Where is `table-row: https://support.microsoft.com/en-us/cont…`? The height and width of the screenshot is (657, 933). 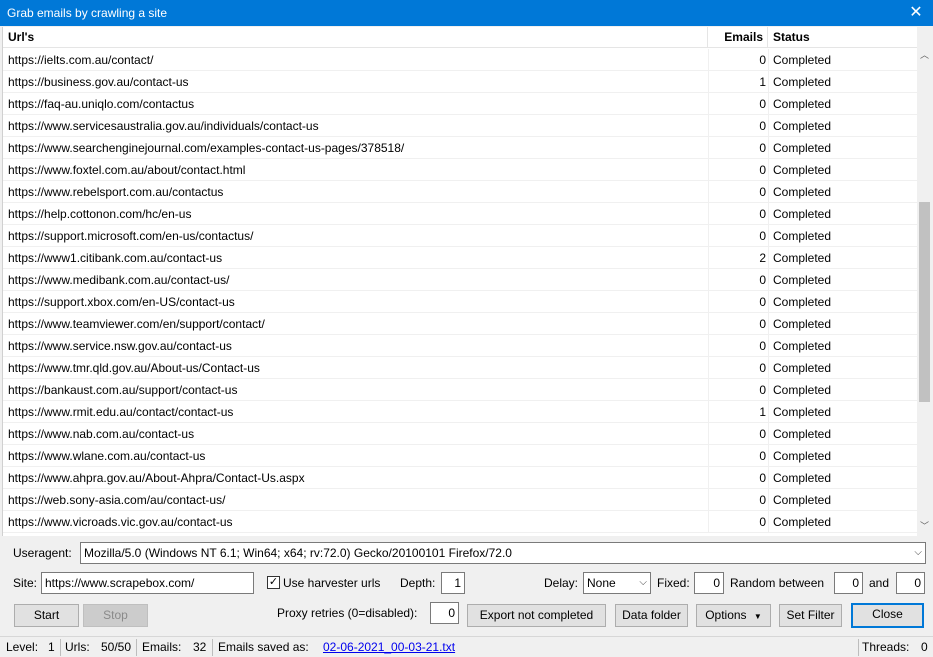
table-row: https://support.microsoft.com/en-us/cont… is located at coordinates (460, 236).